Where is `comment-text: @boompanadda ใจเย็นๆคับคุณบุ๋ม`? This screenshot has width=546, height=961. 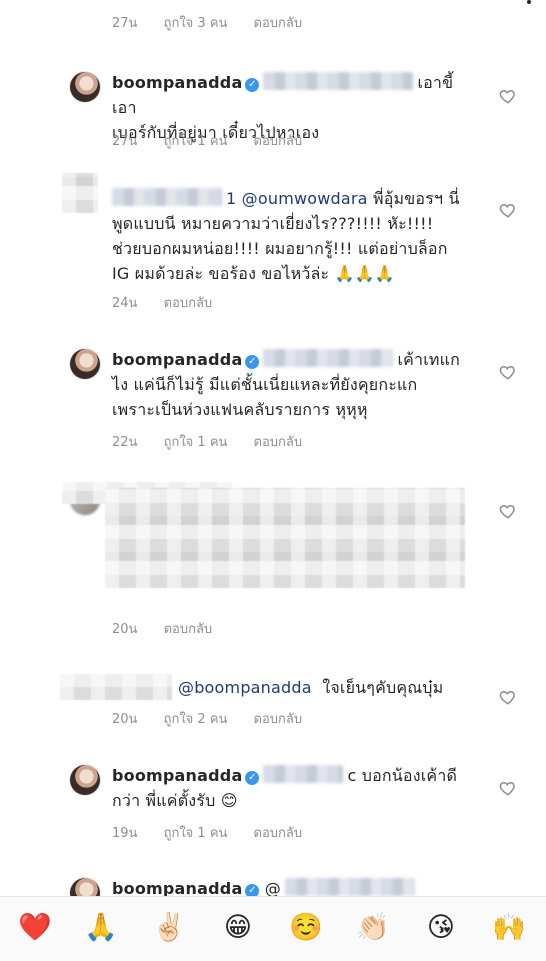
comment-text: @boompanadda ใจเย็นๆคับคุณบุ๋ม is located at coordinates (328, 687).